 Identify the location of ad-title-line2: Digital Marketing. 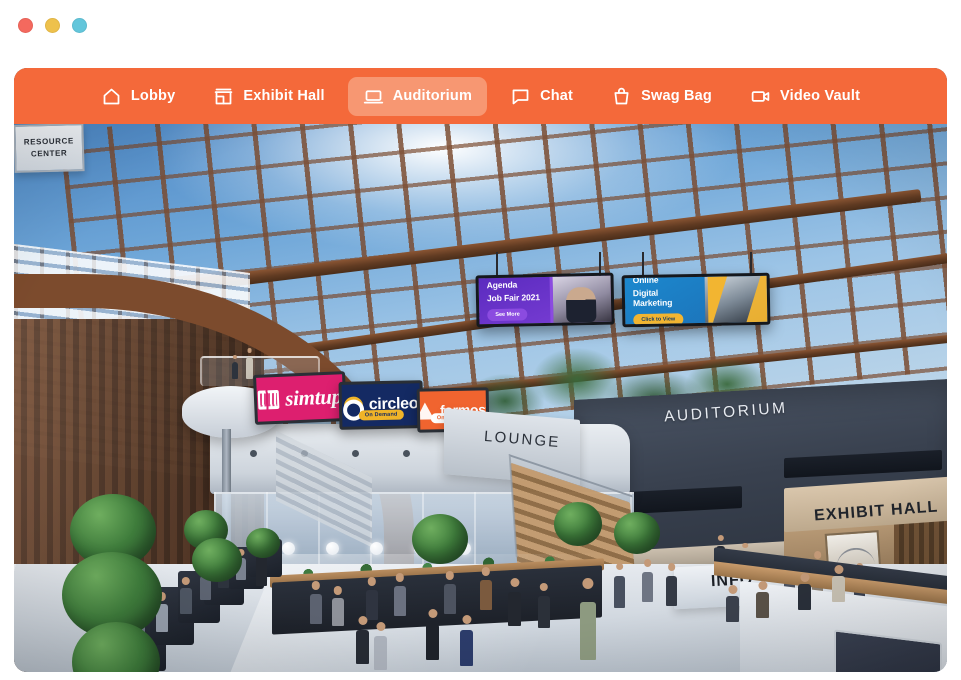
(652, 297).